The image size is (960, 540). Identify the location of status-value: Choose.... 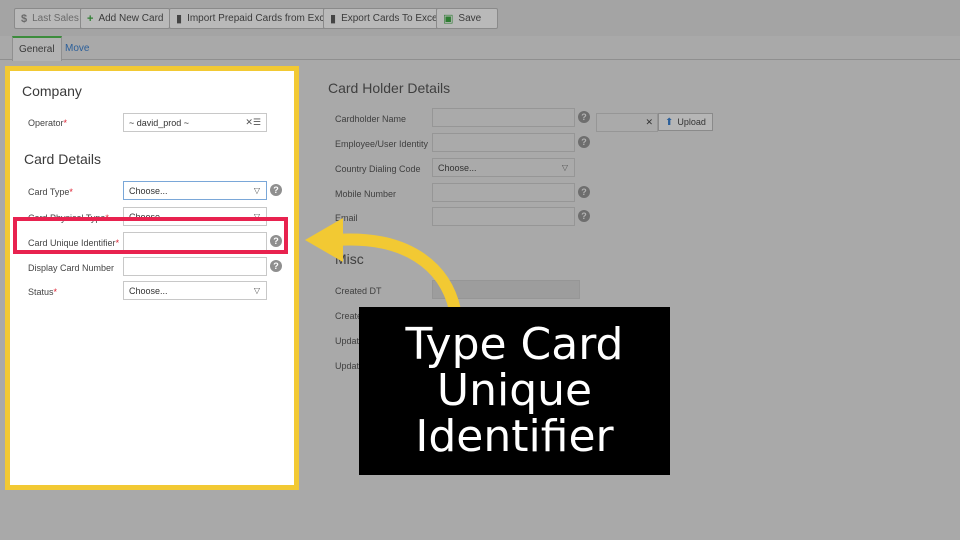
(148, 290).